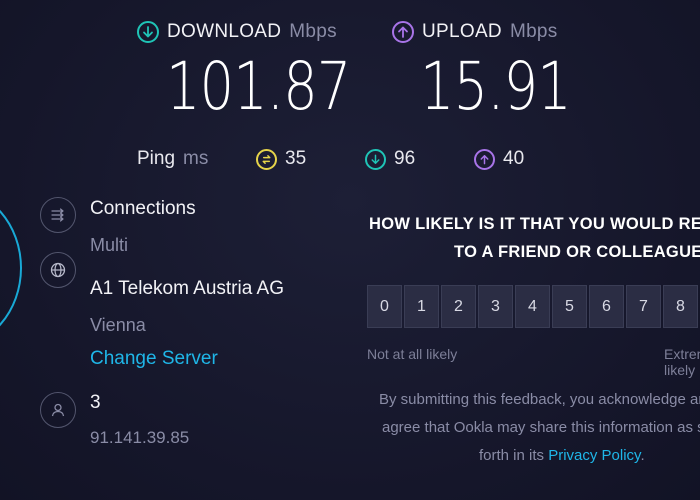  I want to click on ping-upload: 40, so click(499, 159).